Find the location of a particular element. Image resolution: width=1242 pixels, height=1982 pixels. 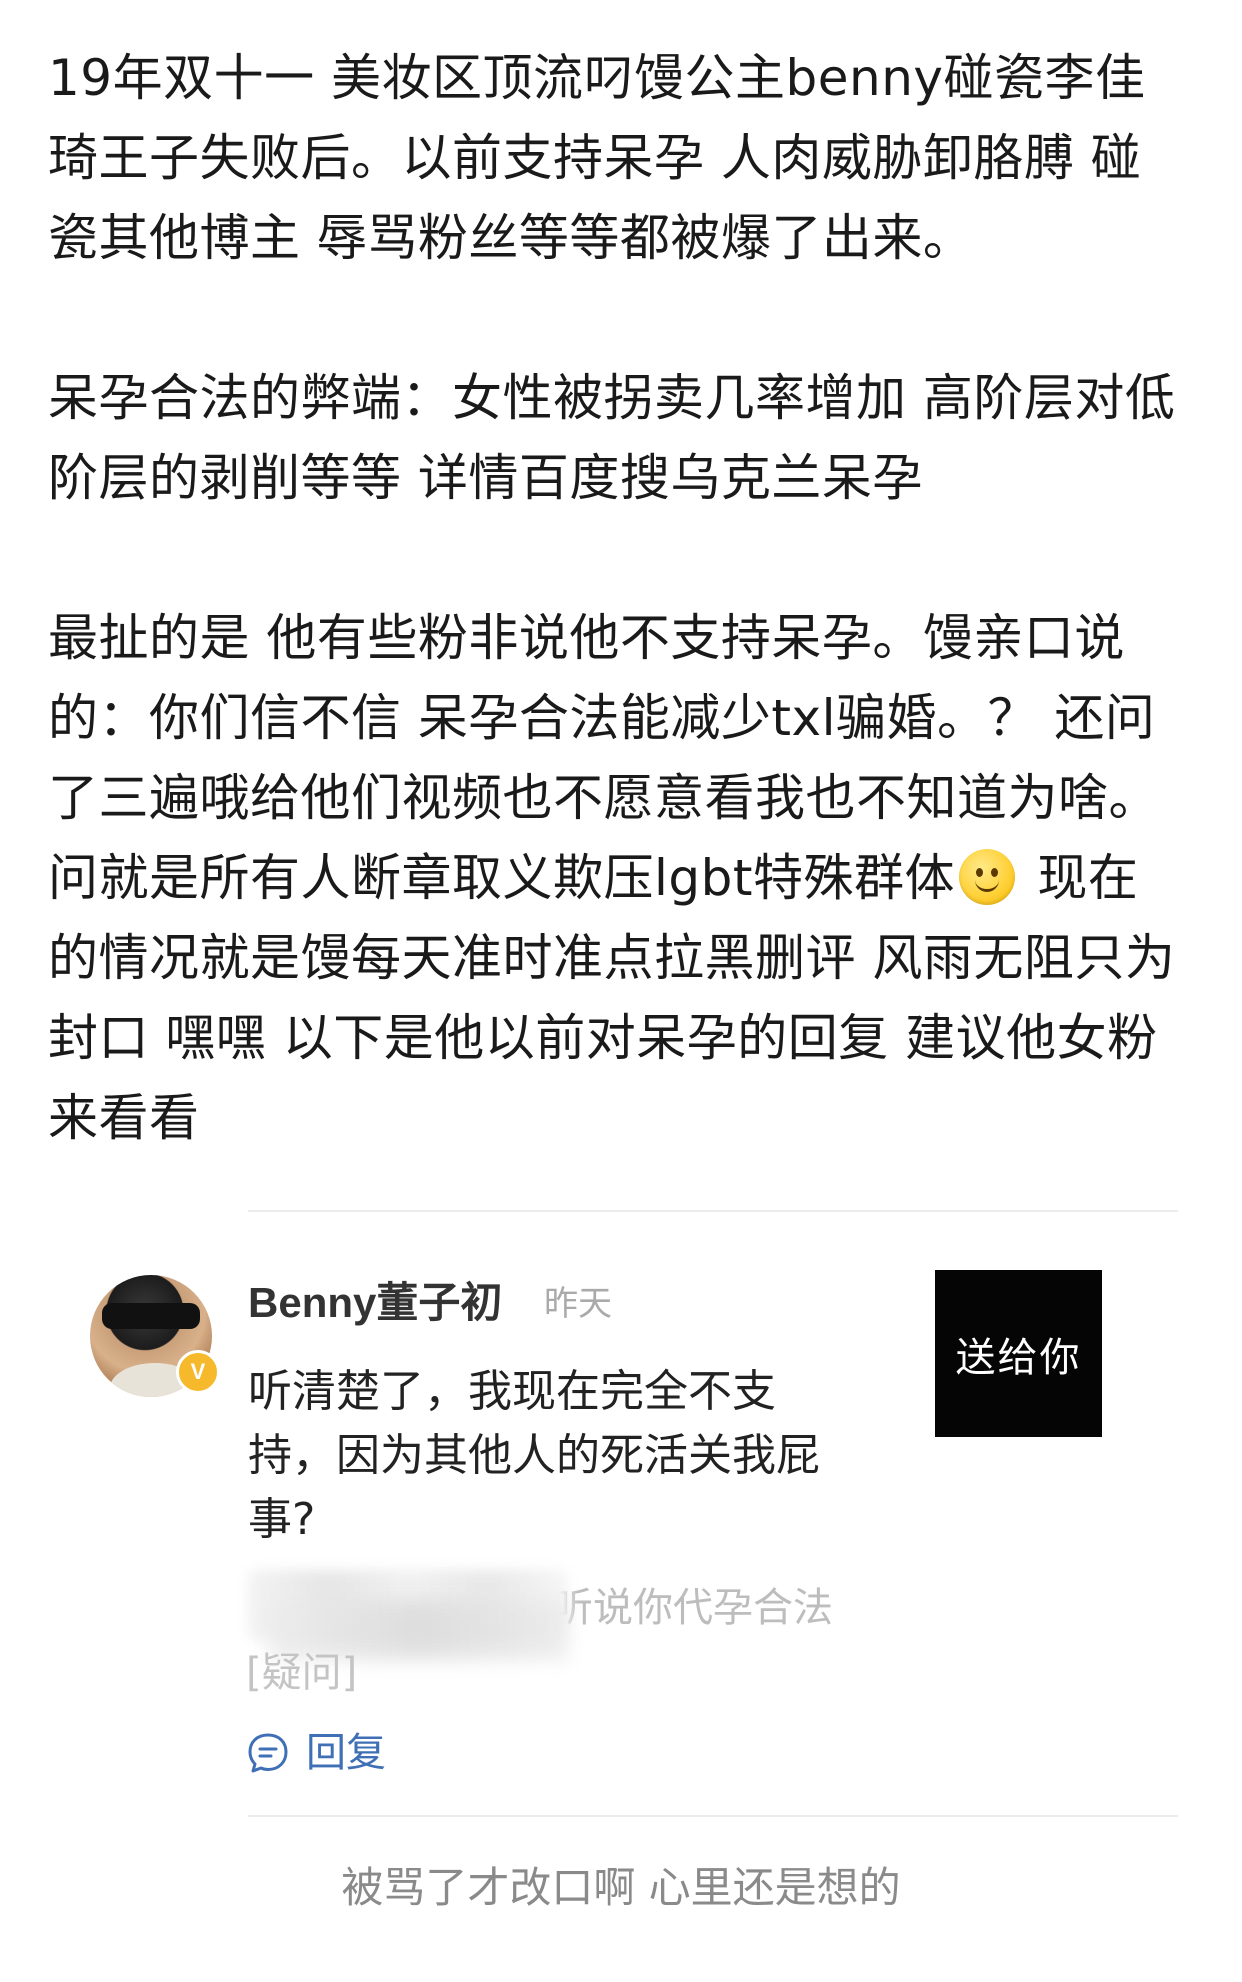

top-divider is located at coordinates (713, 1211).